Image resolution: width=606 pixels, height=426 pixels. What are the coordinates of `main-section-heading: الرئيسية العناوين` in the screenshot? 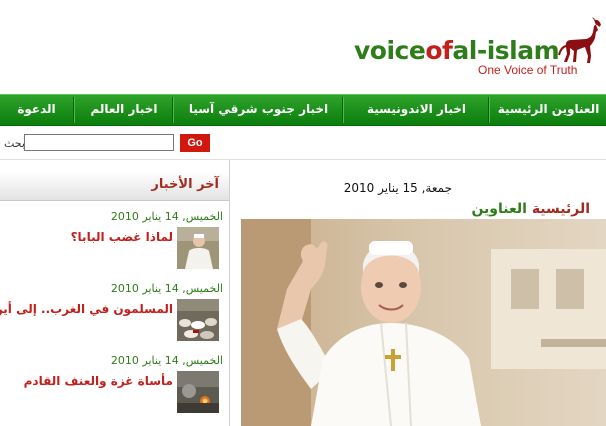 It's located at (530, 209).